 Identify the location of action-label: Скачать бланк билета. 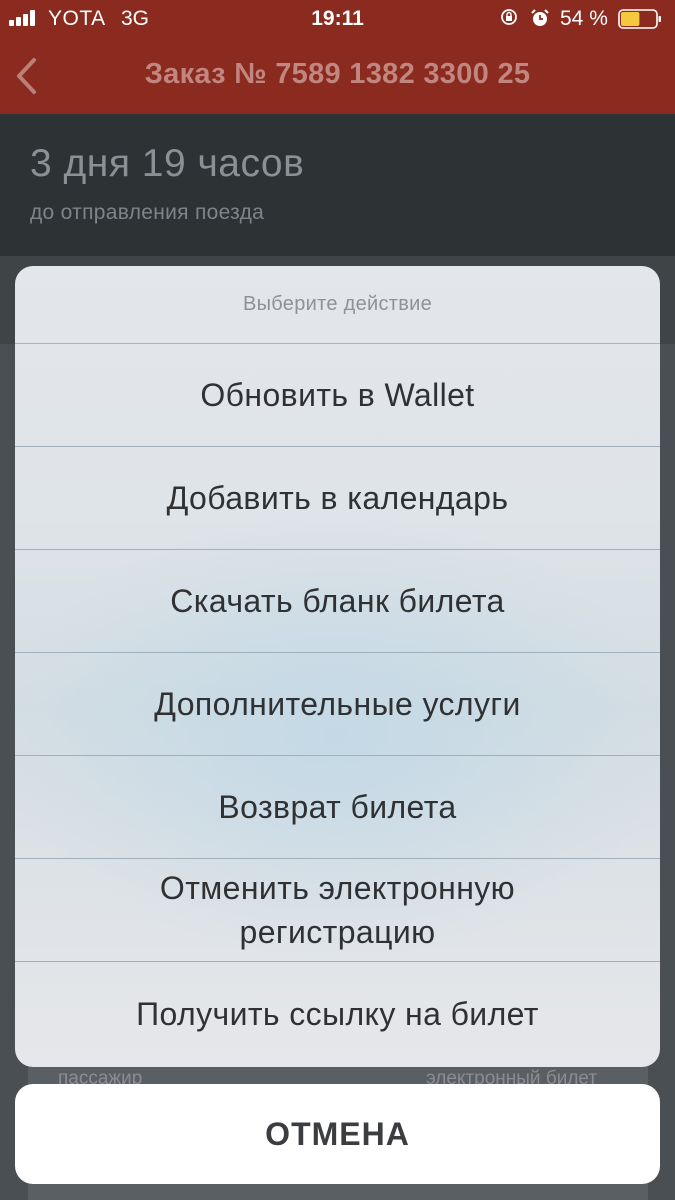
(337, 601).